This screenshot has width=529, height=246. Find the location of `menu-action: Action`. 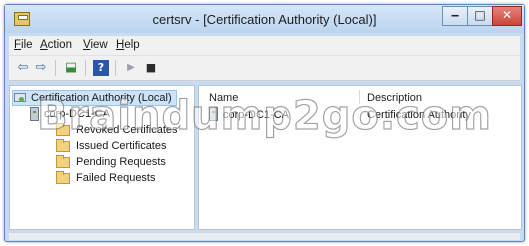

menu-action: Action is located at coordinates (56, 45).